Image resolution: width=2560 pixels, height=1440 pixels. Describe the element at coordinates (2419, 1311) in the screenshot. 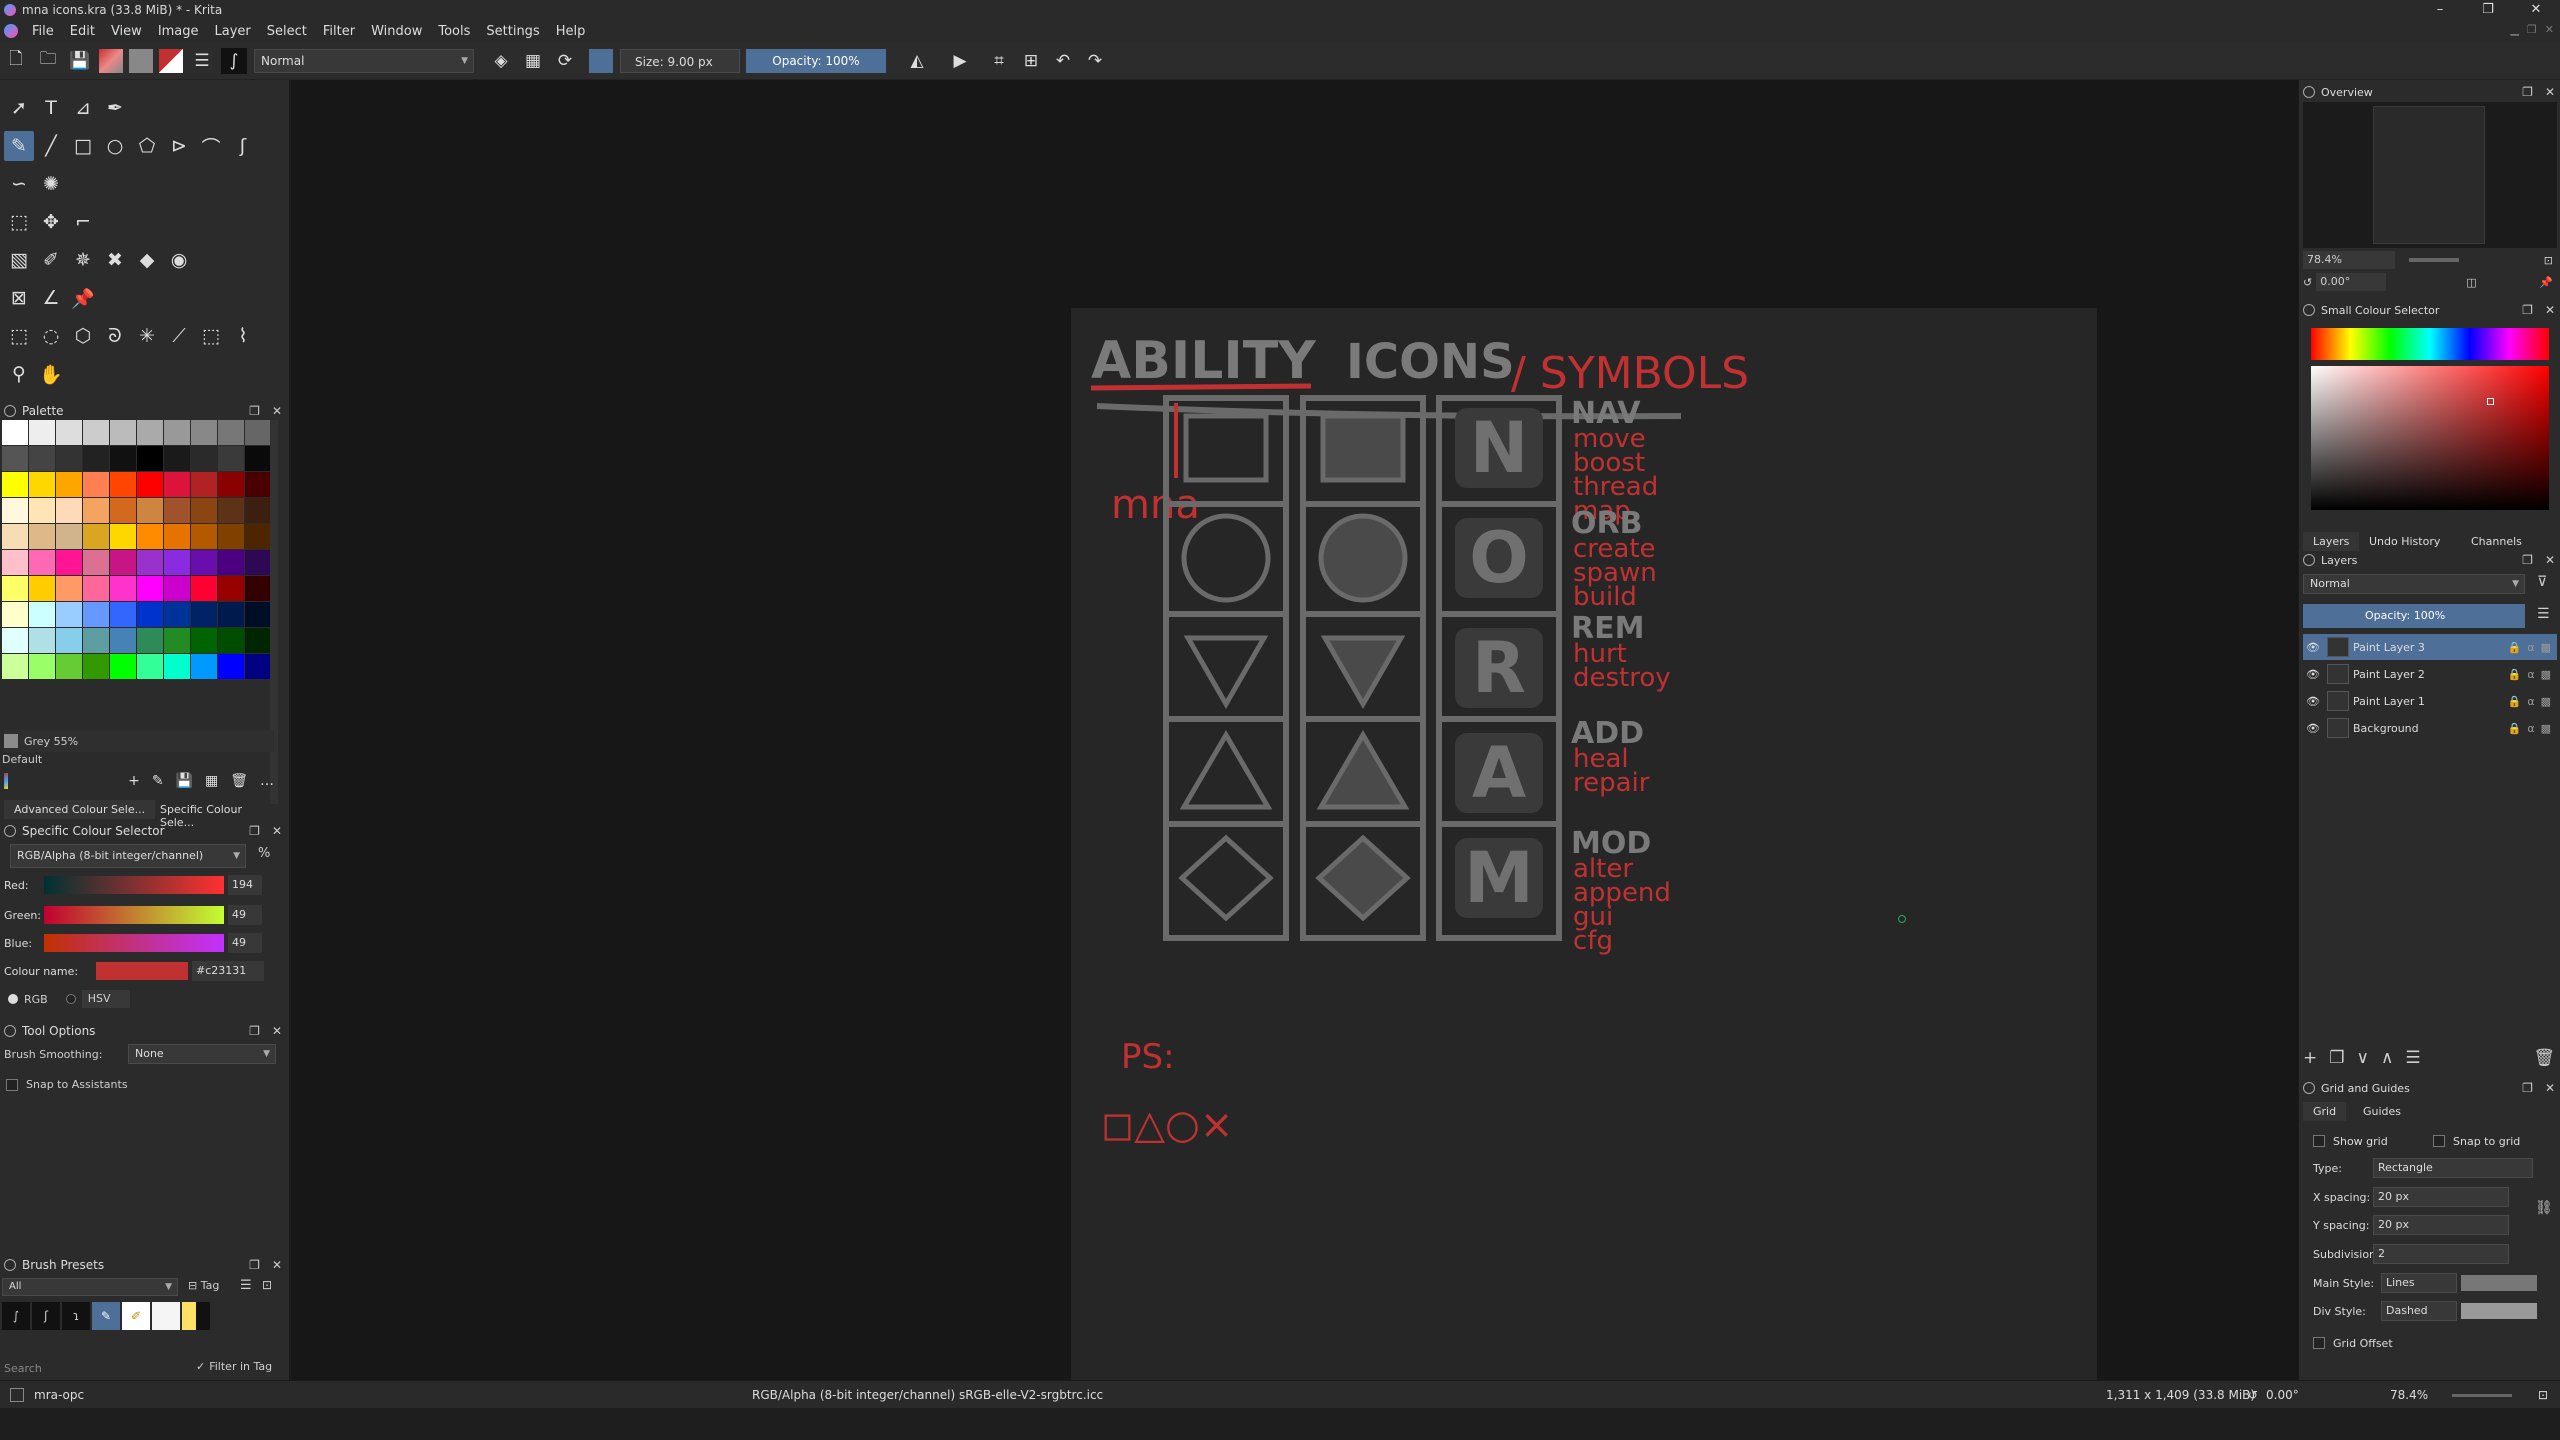

I see `div-style-select: Dashed` at that location.